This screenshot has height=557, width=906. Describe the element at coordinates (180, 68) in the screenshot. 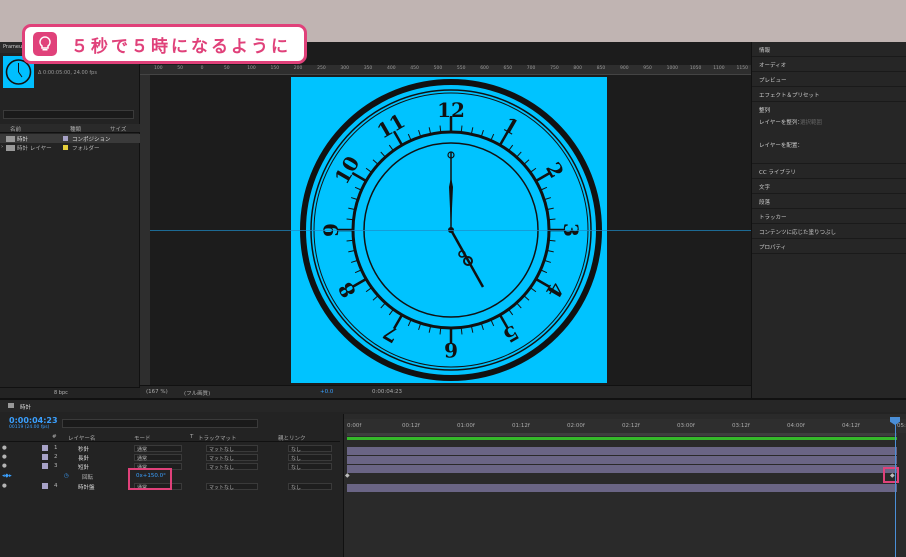

I see `ruler-label: 50` at that location.